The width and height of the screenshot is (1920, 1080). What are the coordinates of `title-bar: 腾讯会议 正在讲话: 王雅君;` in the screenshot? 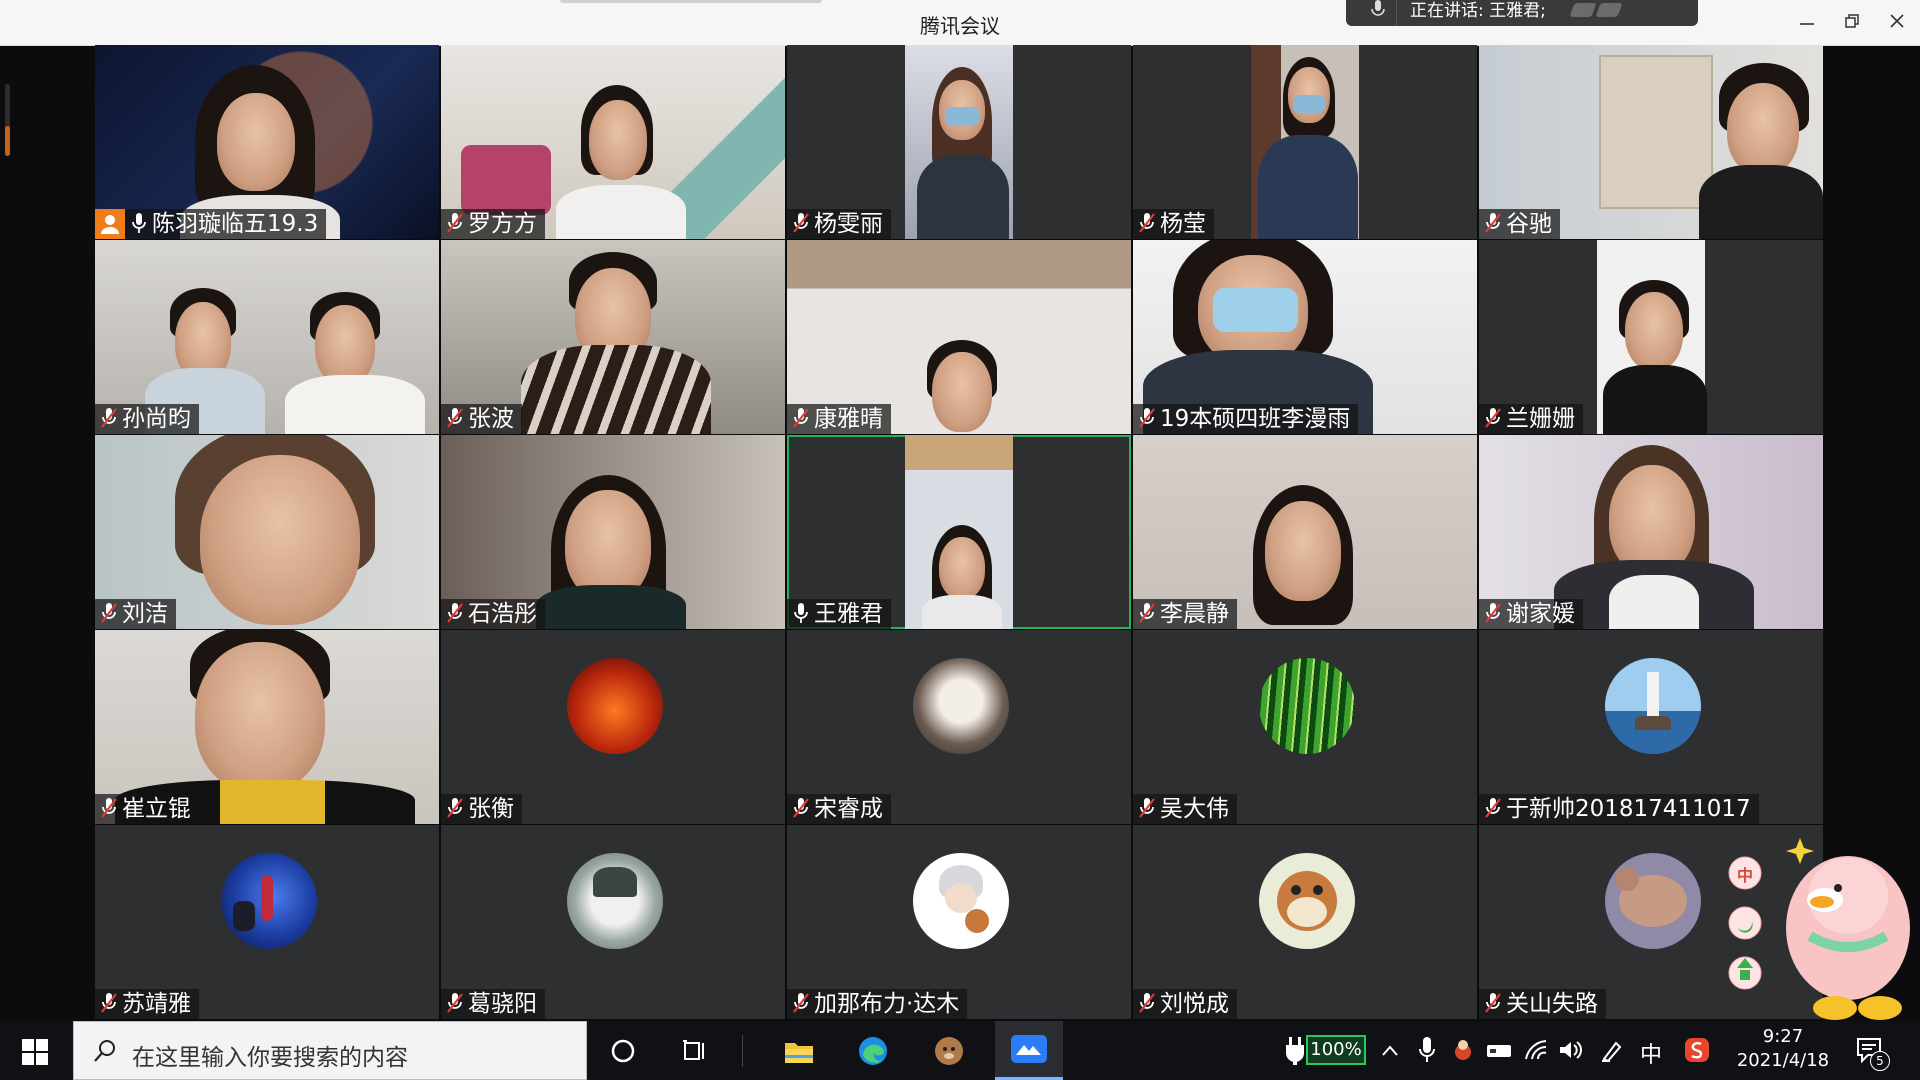 It's located at (960, 23).